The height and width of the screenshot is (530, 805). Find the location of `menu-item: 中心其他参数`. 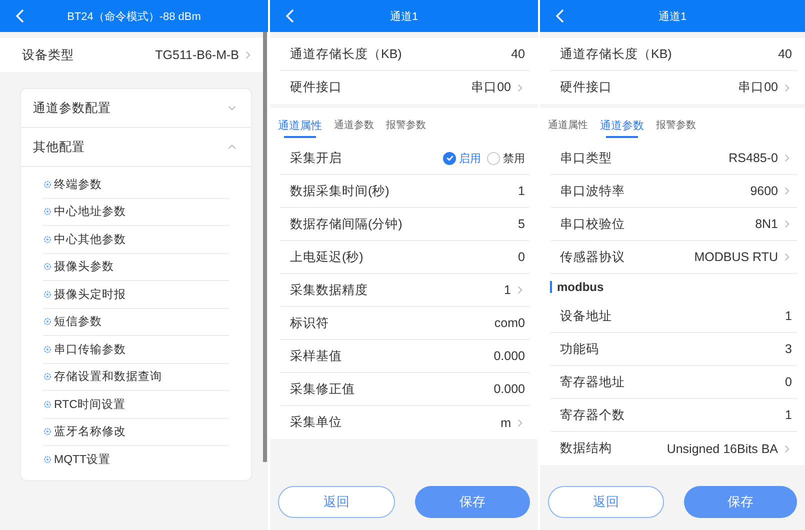

menu-item: 中心其他参数 is located at coordinates (90, 239).